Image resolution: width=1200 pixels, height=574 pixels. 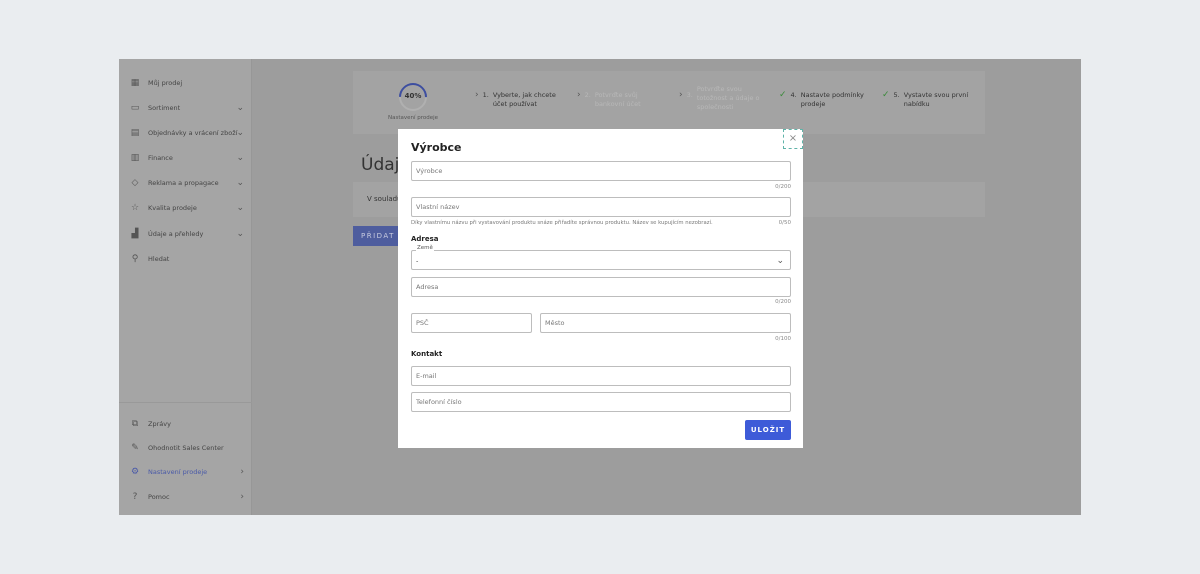 What do you see at coordinates (185, 497) in the screenshot?
I see `sidebar-item-help: ? Pomoc ›` at bounding box center [185, 497].